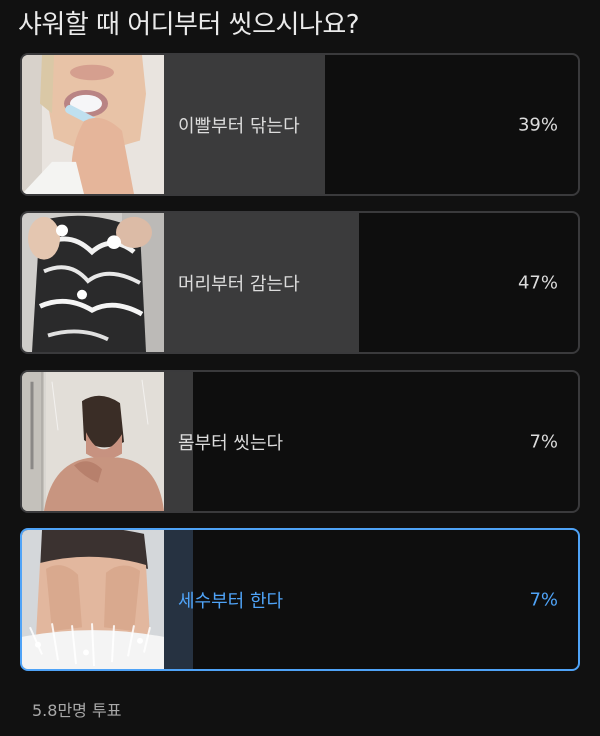 This screenshot has height=736, width=600. What do you see at coordinates (93, 282) in the screenshot?
I see `hair-washing-image` at bounding box center [93, 282].